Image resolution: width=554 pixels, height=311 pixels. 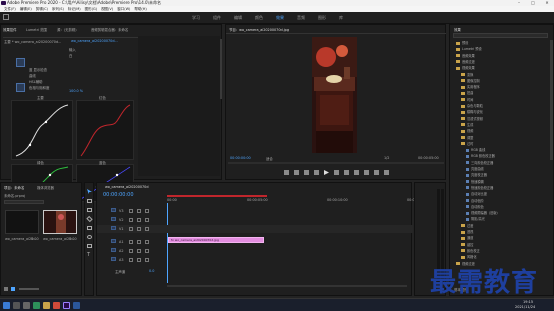 I want to click on effect-controls-tab: 效果控件, so click(x=10, y=29).